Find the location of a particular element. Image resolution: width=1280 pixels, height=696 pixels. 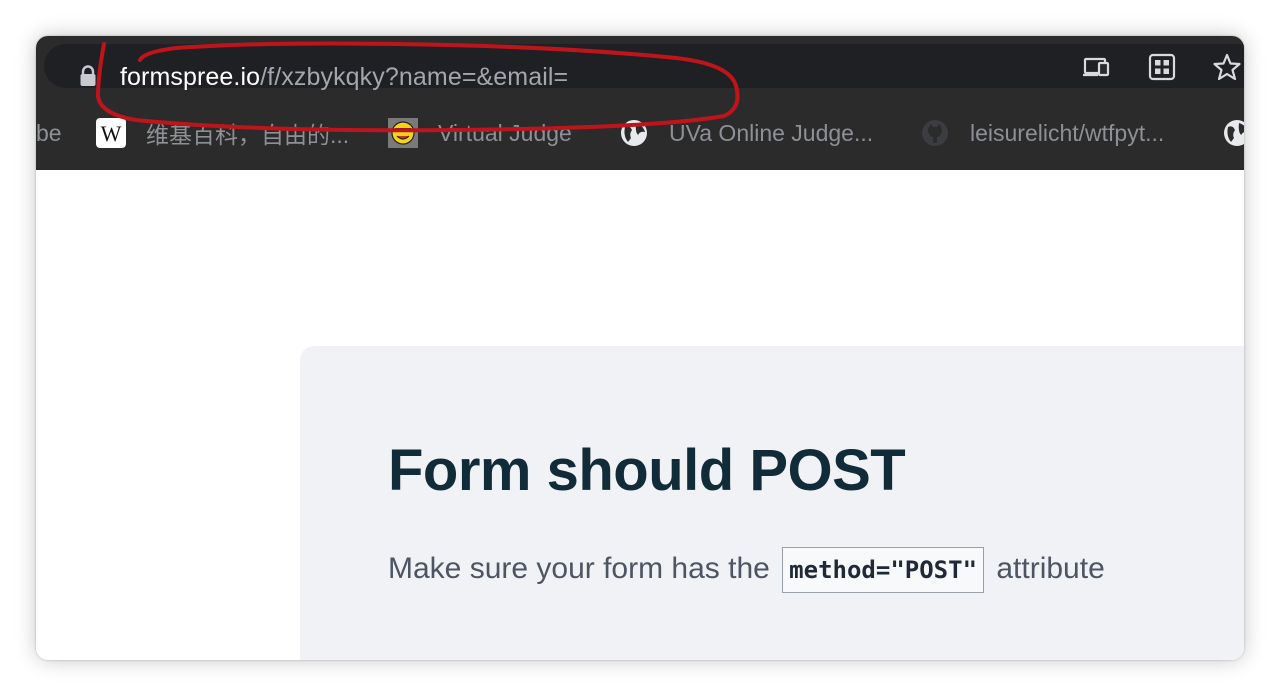

svg-text: W is located at coordinates (111, 133).